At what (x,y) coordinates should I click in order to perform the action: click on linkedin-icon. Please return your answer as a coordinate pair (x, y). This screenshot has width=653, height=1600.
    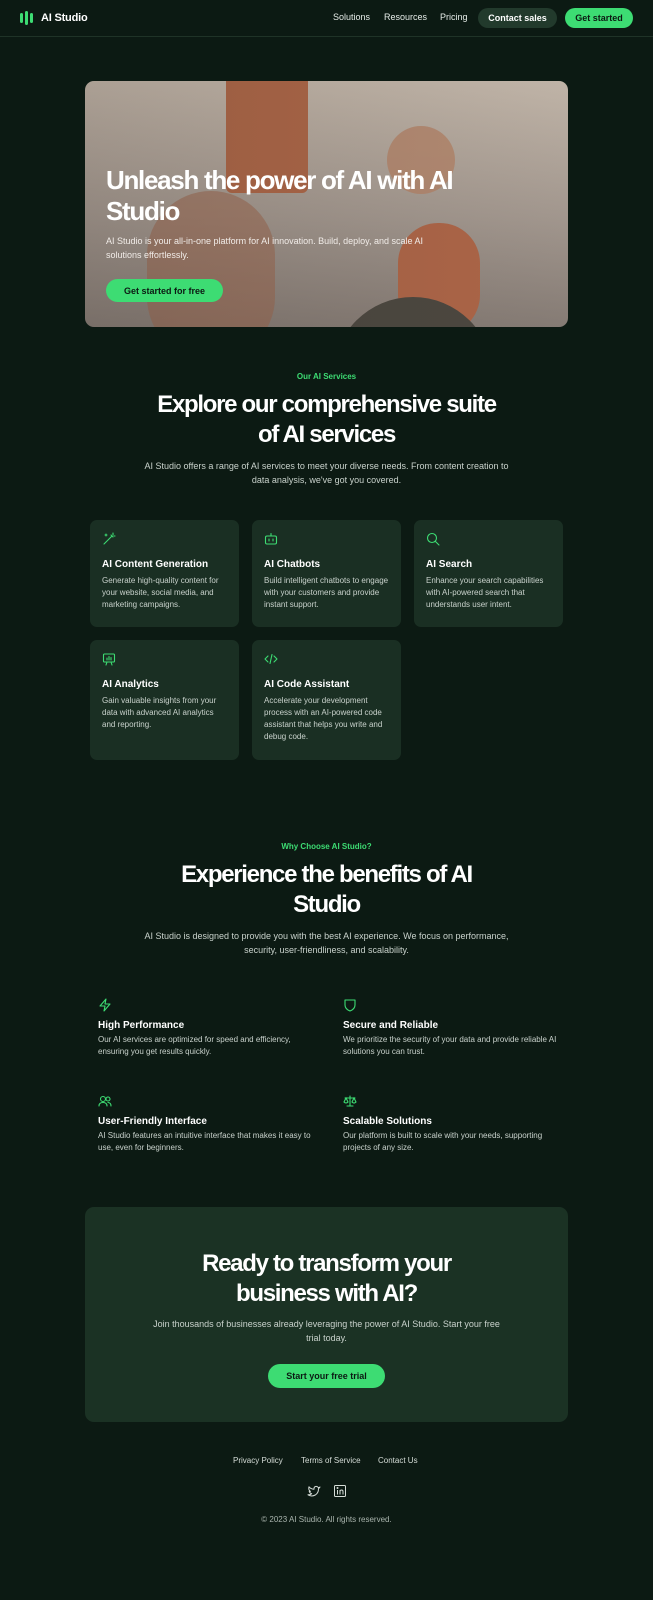
    Looking at the image, I should click on (340, 1491).